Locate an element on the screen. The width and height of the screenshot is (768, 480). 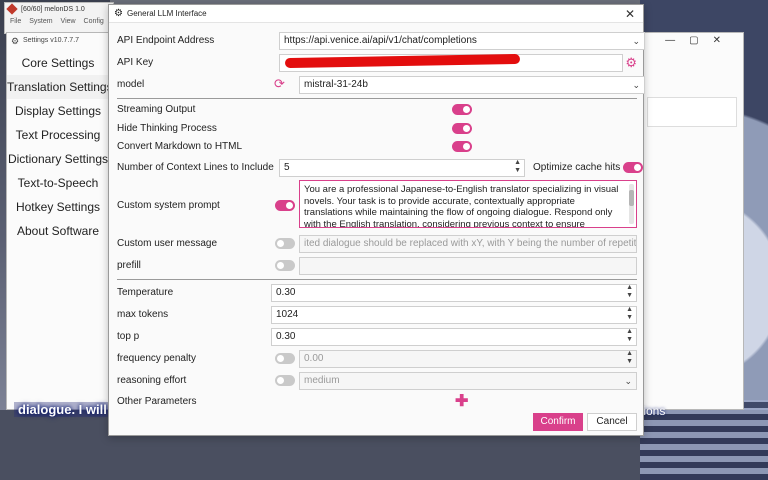
context-lines-value: 5 is located at coordinates (287, 167).